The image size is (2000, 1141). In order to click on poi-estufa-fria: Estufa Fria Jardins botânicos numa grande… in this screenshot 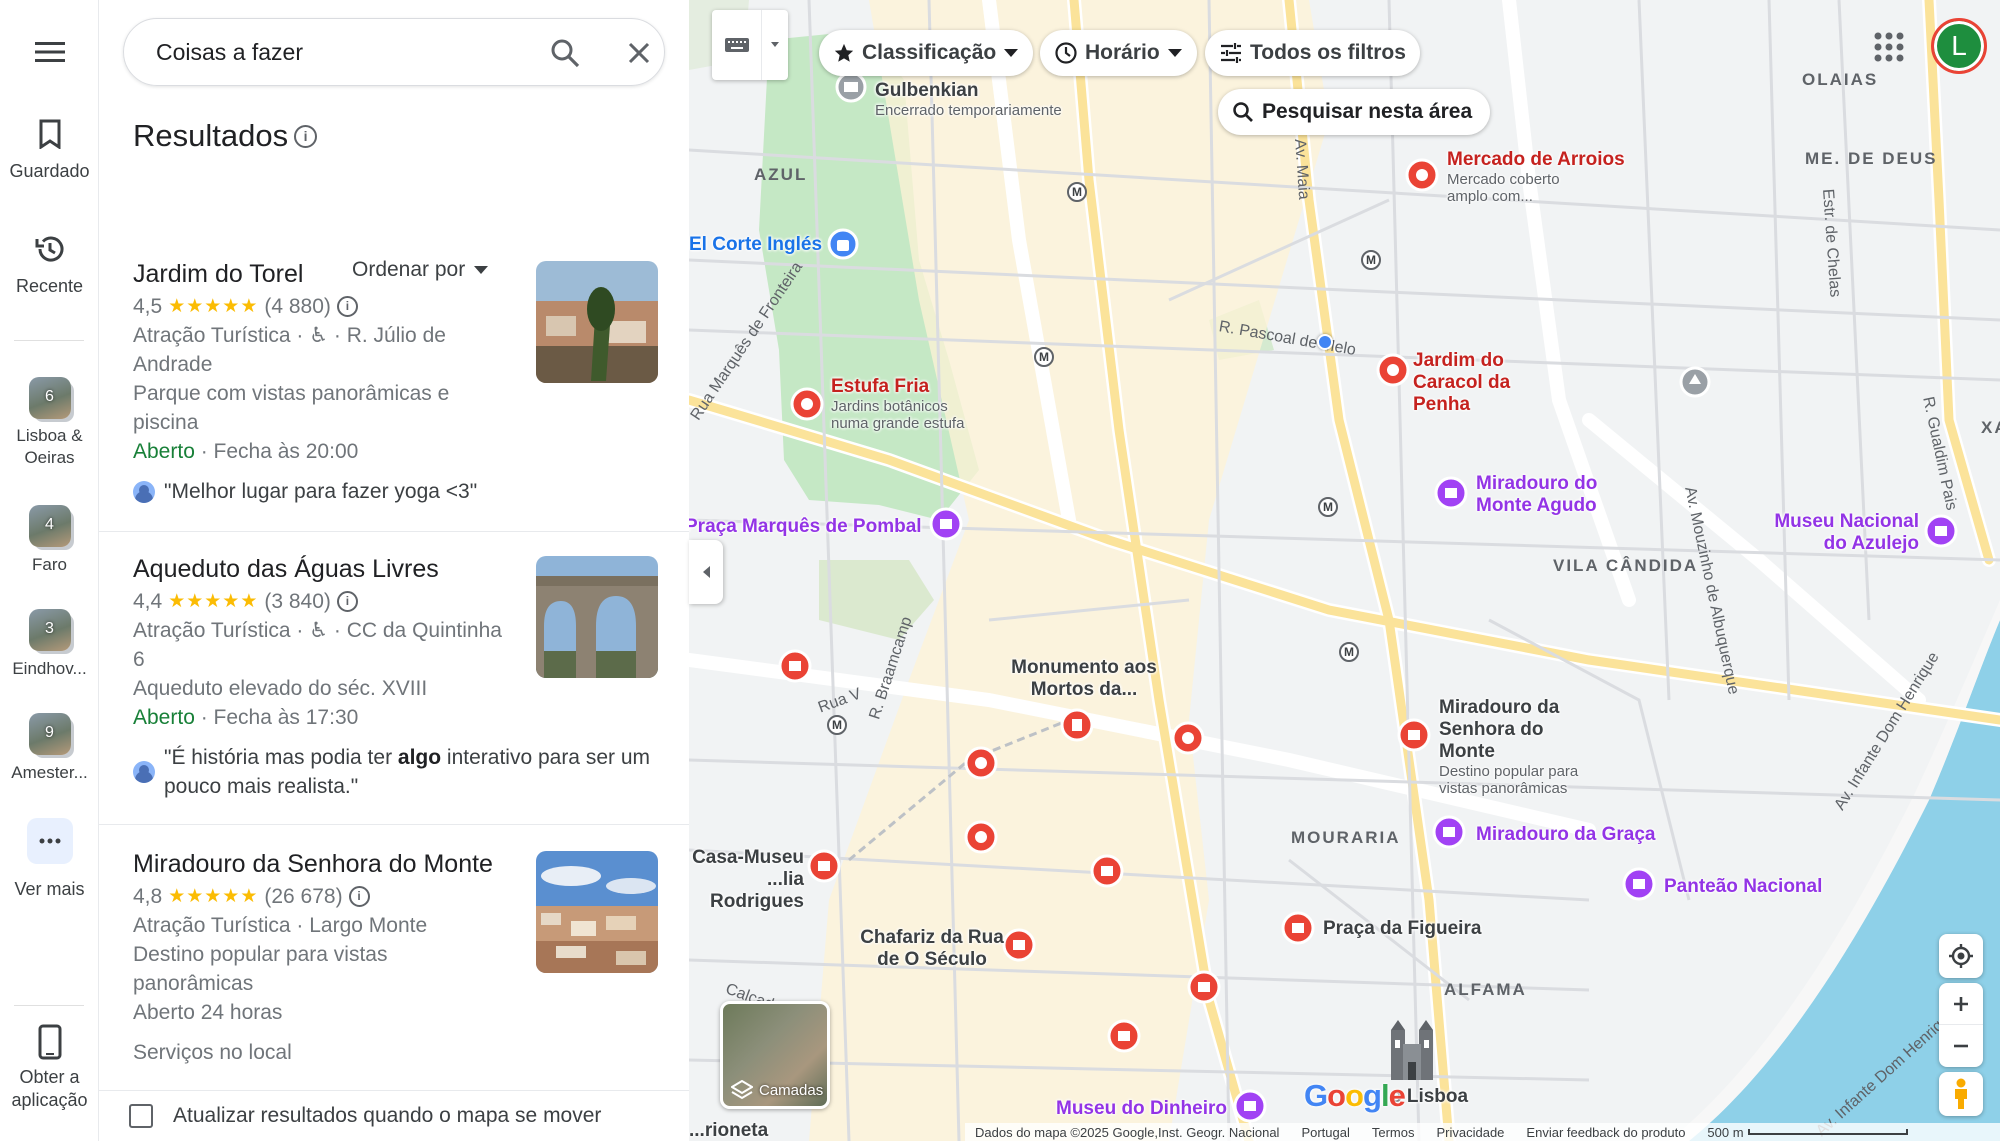, I will do `click(901, 404)`.